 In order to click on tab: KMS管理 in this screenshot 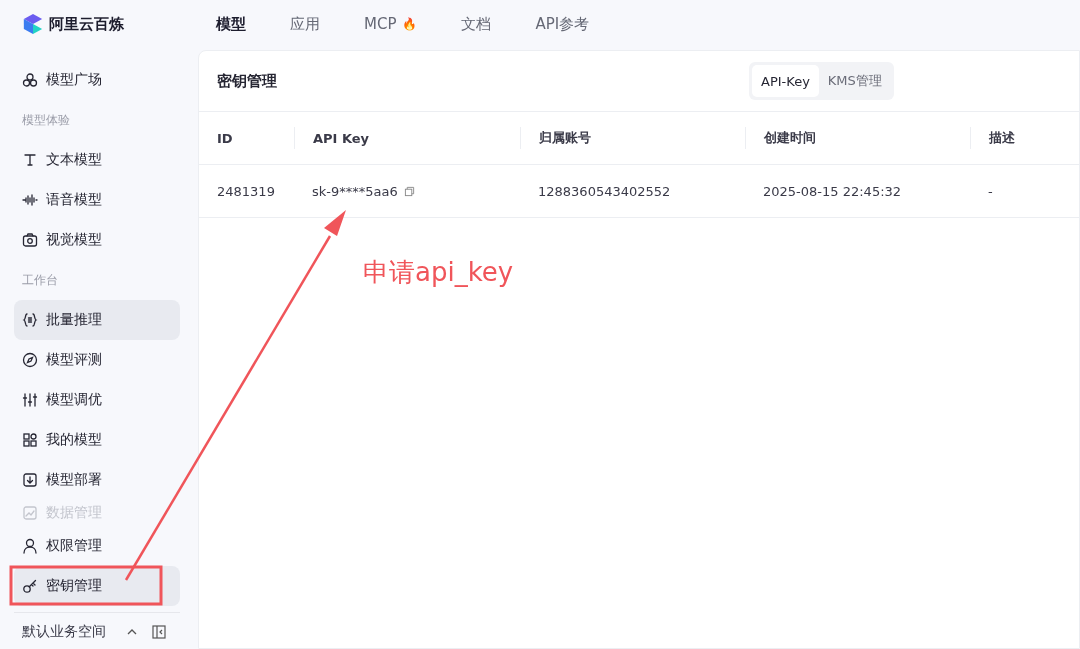, I will do `click(854, 81)`.